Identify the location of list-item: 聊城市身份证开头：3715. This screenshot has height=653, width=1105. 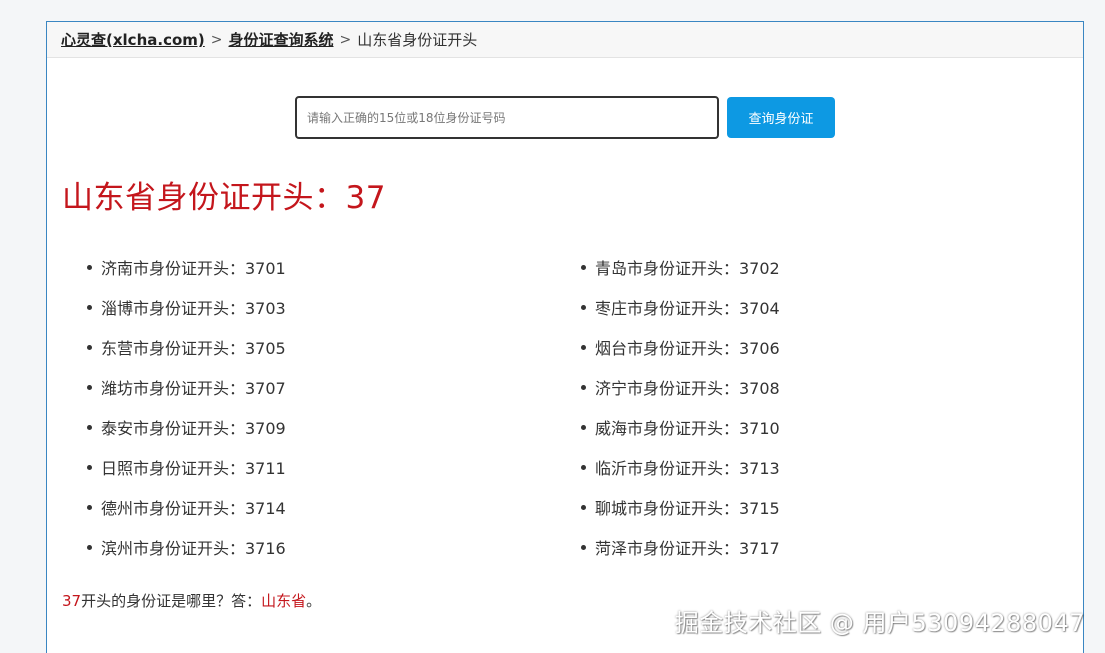
(828, 507).